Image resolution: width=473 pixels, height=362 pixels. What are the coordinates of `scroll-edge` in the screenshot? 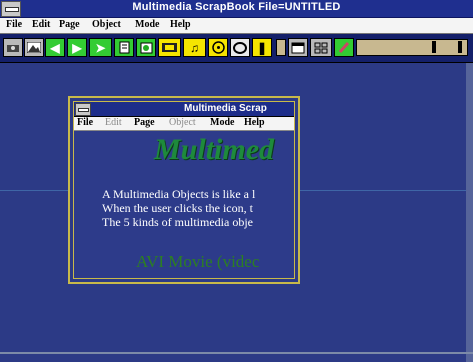 It's located at (469, 212).